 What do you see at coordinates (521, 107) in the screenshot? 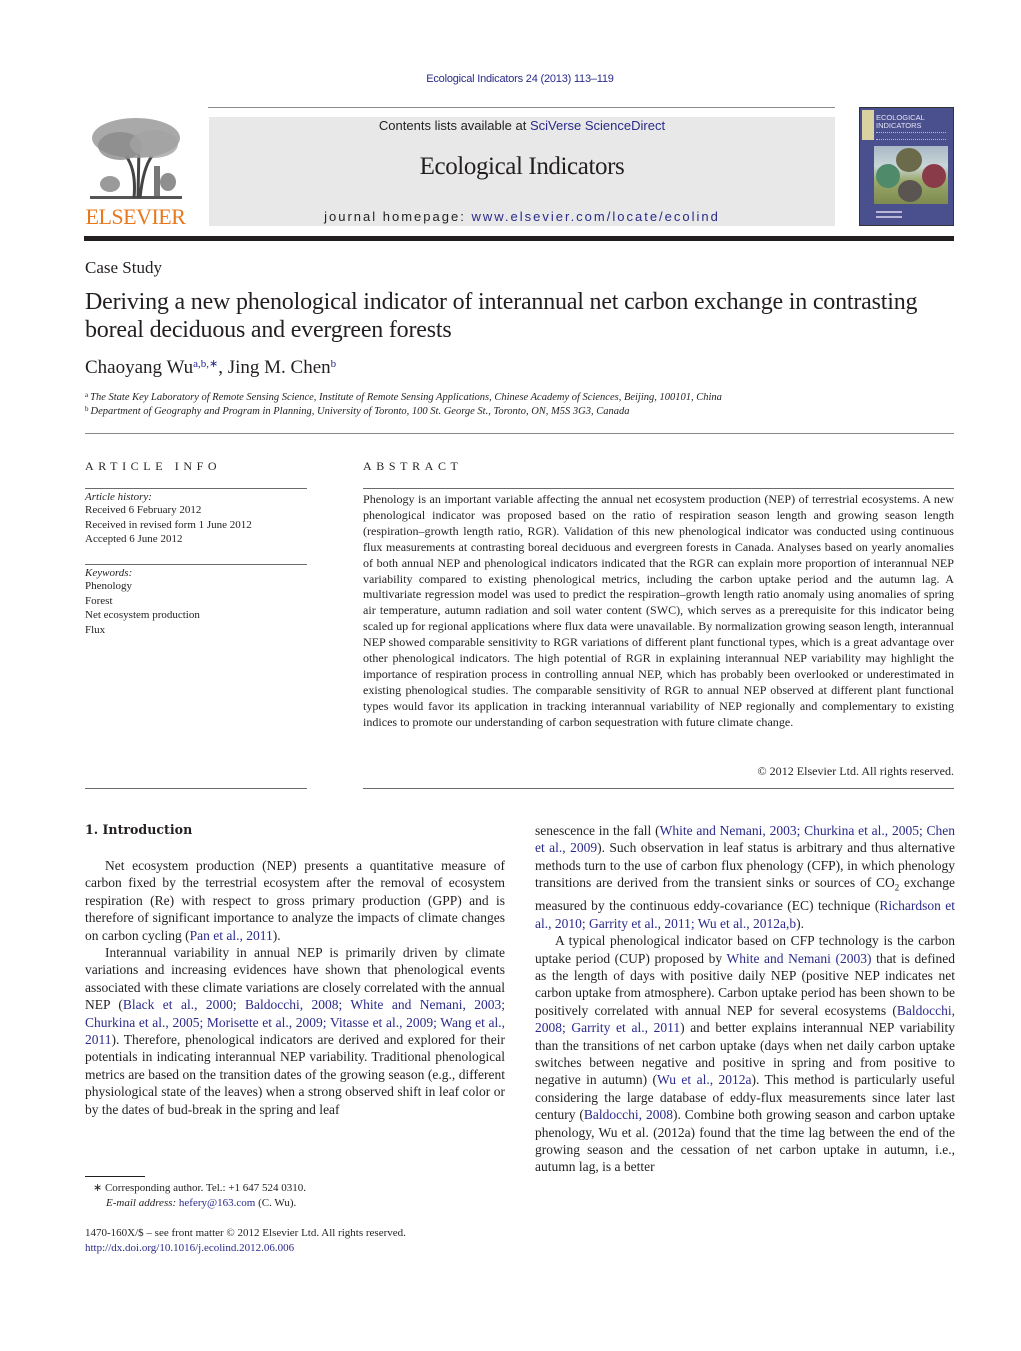
I see `header-rule` at bounding box center [521, 107].